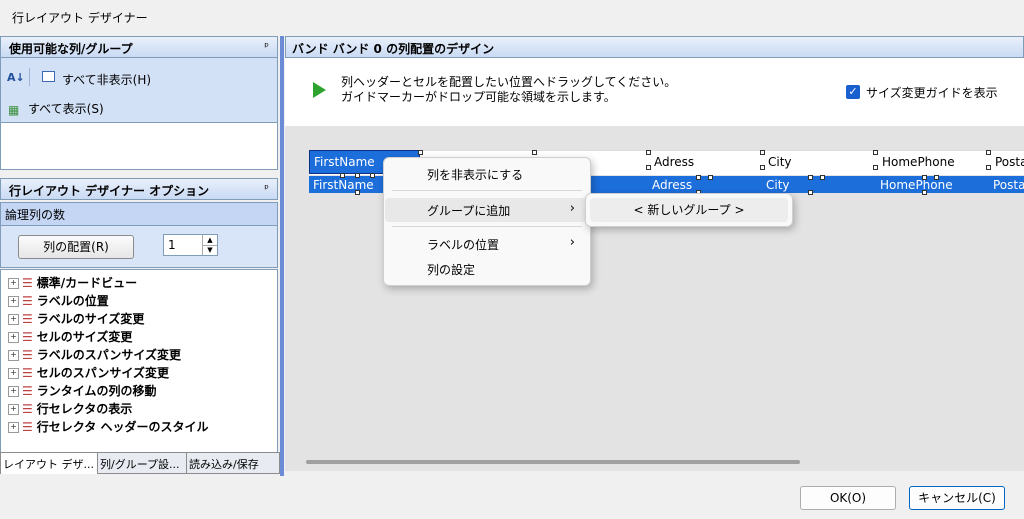  Describe the element at coordinates (139, 146) in the screenshot. I see `available-columns-list` at that location.